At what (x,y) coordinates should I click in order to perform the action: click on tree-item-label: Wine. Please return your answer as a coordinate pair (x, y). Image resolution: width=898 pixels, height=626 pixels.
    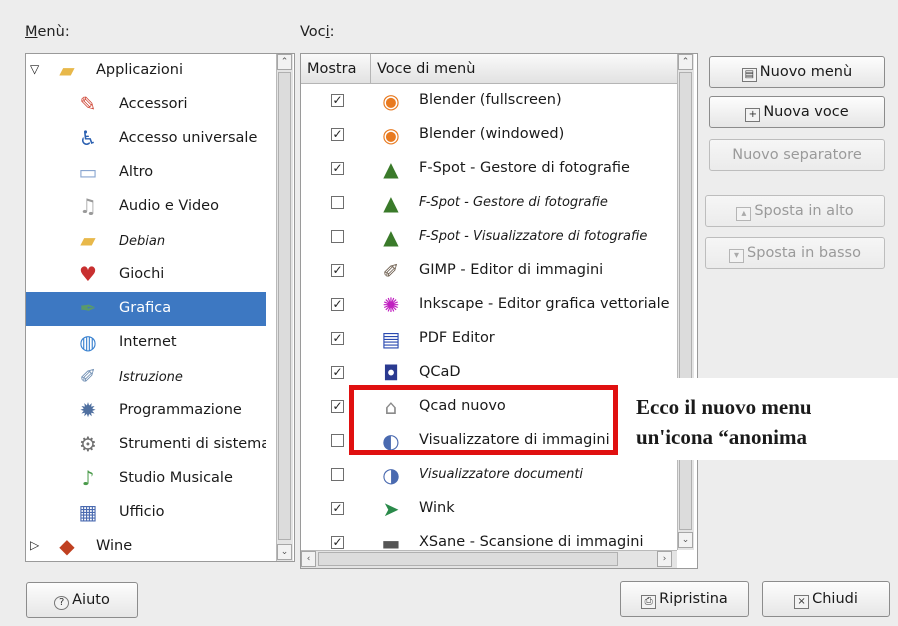
    Looking at the image, I should click on (114, 546).